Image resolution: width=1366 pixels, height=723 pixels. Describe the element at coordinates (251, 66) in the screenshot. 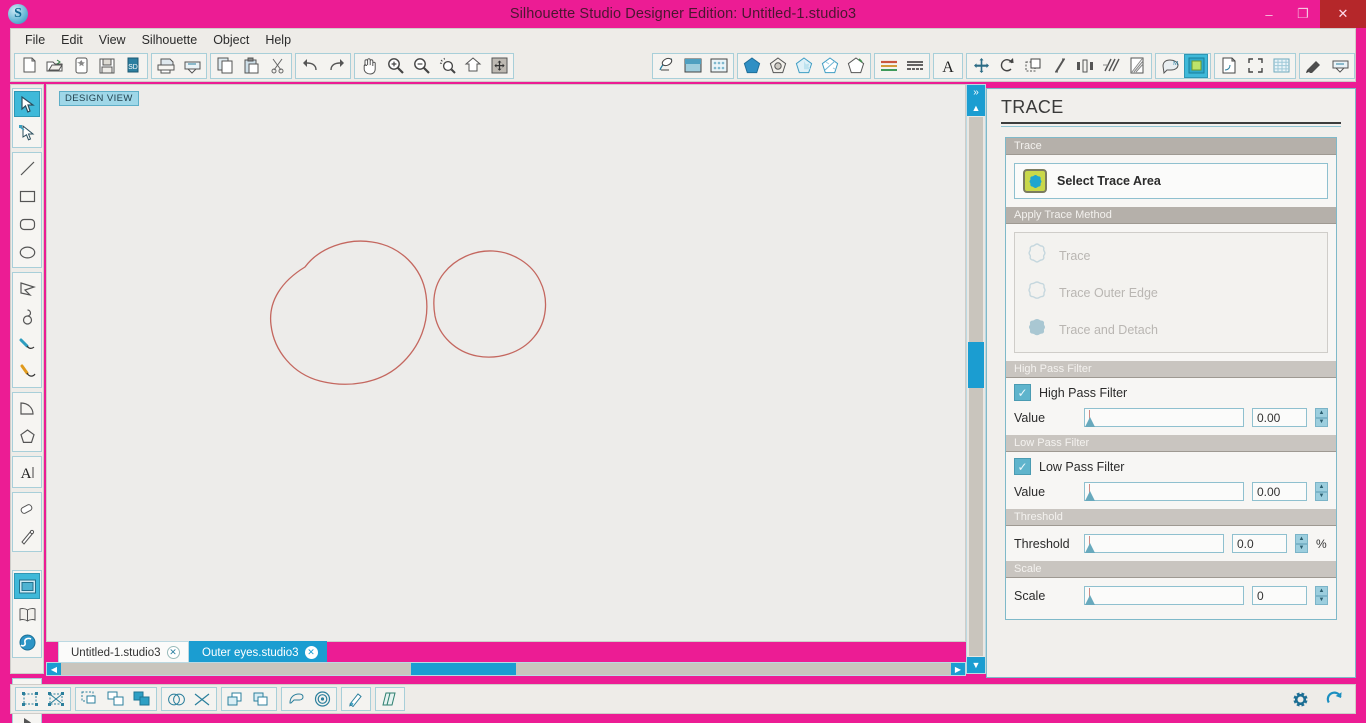

I see `paste-icon` at that location.